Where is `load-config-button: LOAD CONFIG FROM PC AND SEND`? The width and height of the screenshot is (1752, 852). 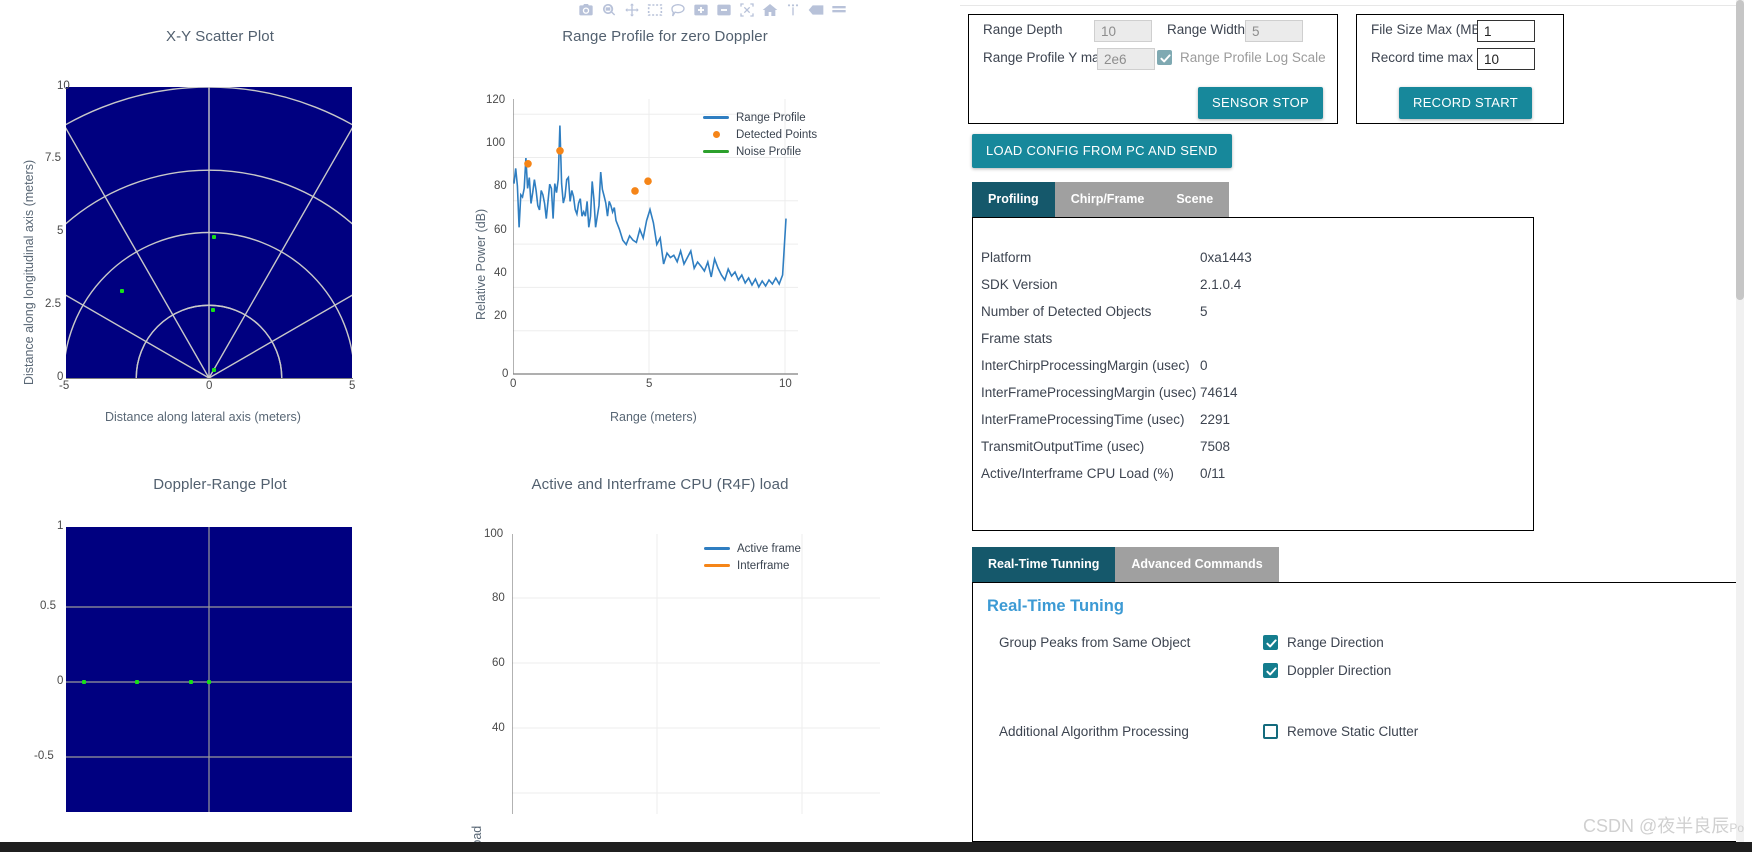 load-config-button: LOAD CONFIG FROM PC AND SEND is located at coordinates (1102, 151).